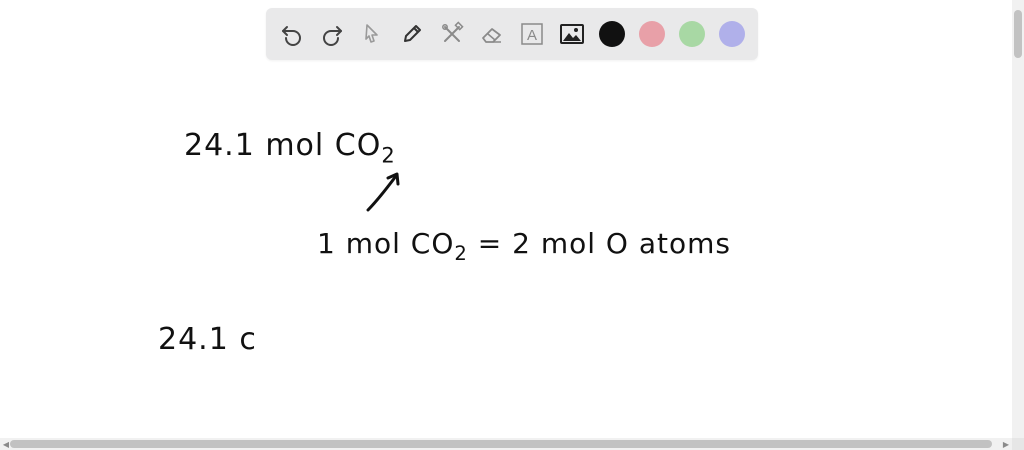 The width and height of the screenshot is (1024, 450). I want to click on horizontal-scroll-thumb, so click(501, 444).